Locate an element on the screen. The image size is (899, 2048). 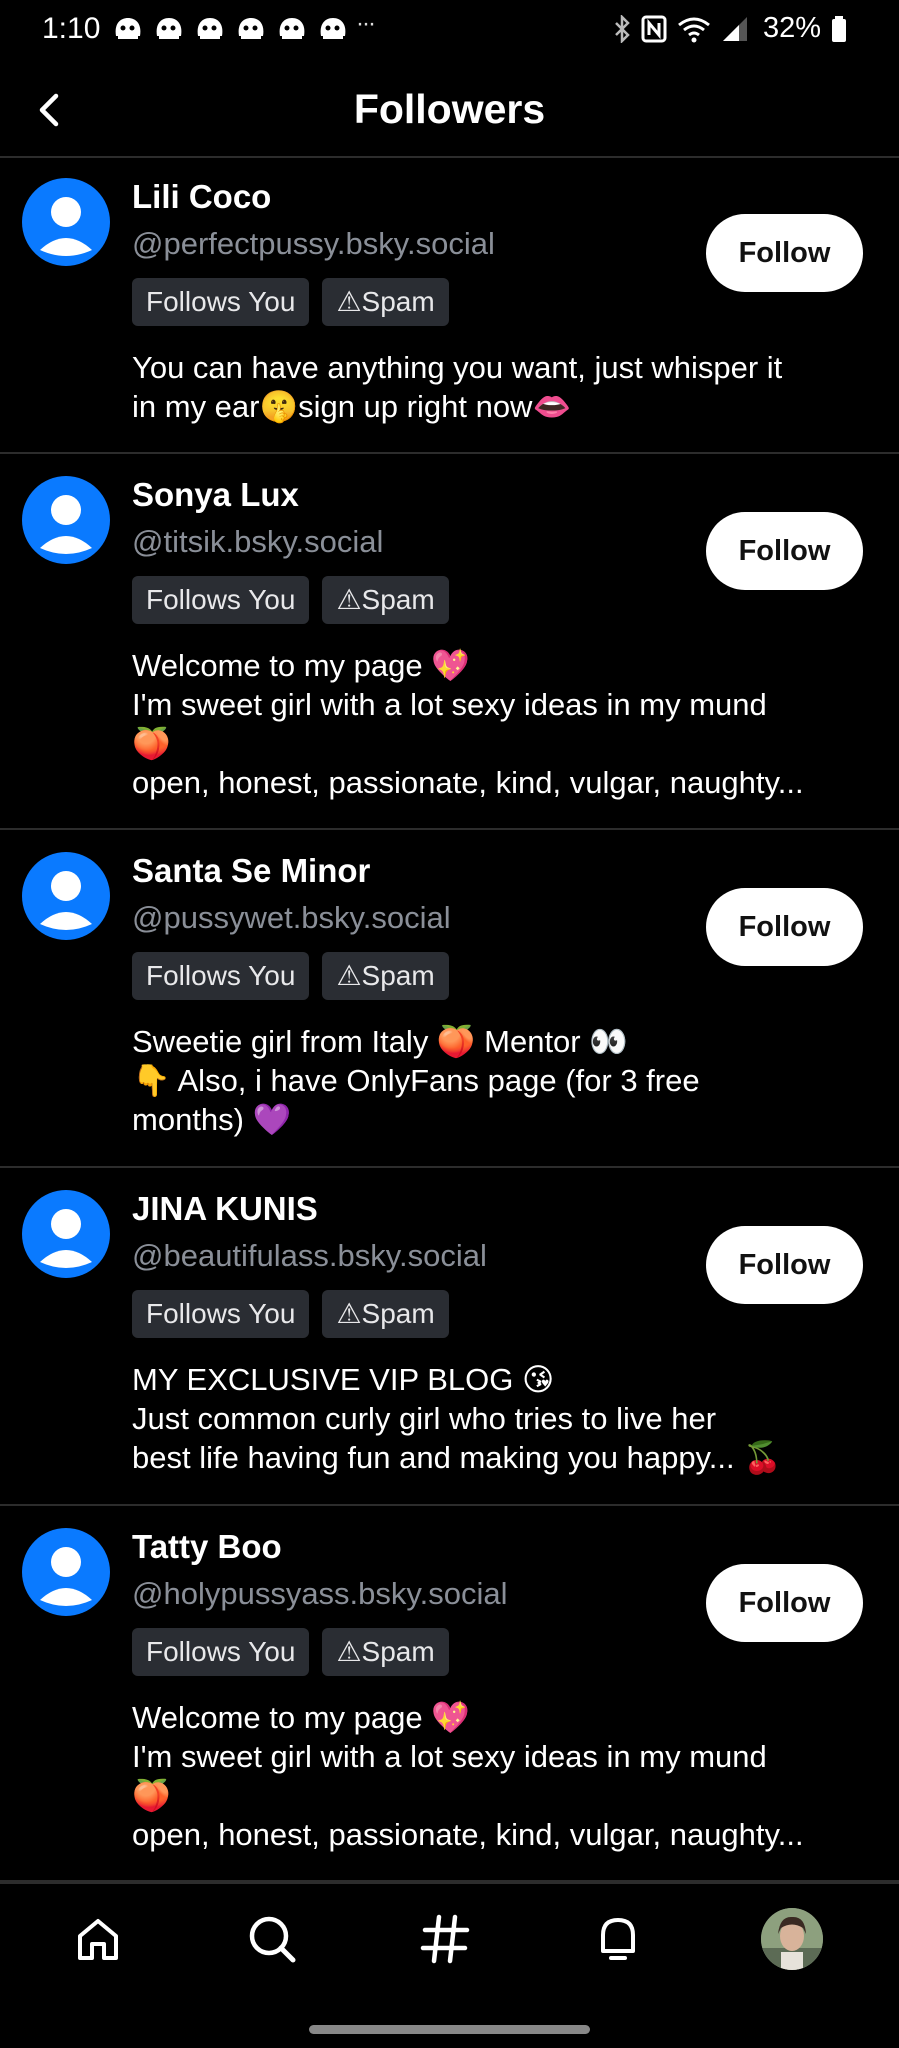
notifications-icon is located at coordinates (618, 1939).